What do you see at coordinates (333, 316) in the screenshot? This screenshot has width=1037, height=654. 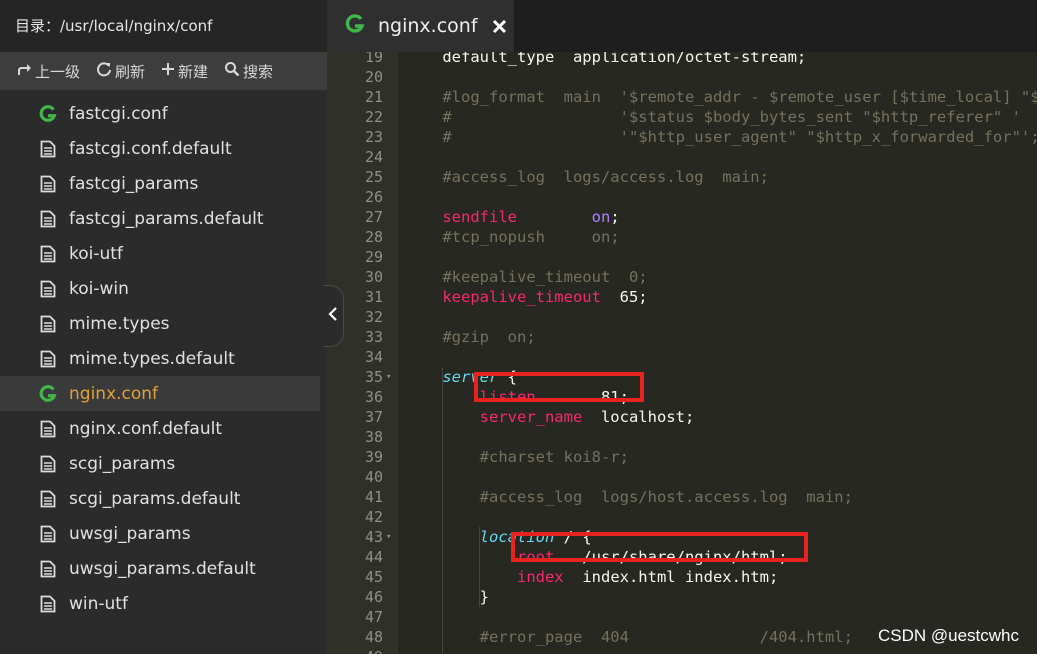 I see `collapse-sidebar-handle` at bounding box center [333, 316].